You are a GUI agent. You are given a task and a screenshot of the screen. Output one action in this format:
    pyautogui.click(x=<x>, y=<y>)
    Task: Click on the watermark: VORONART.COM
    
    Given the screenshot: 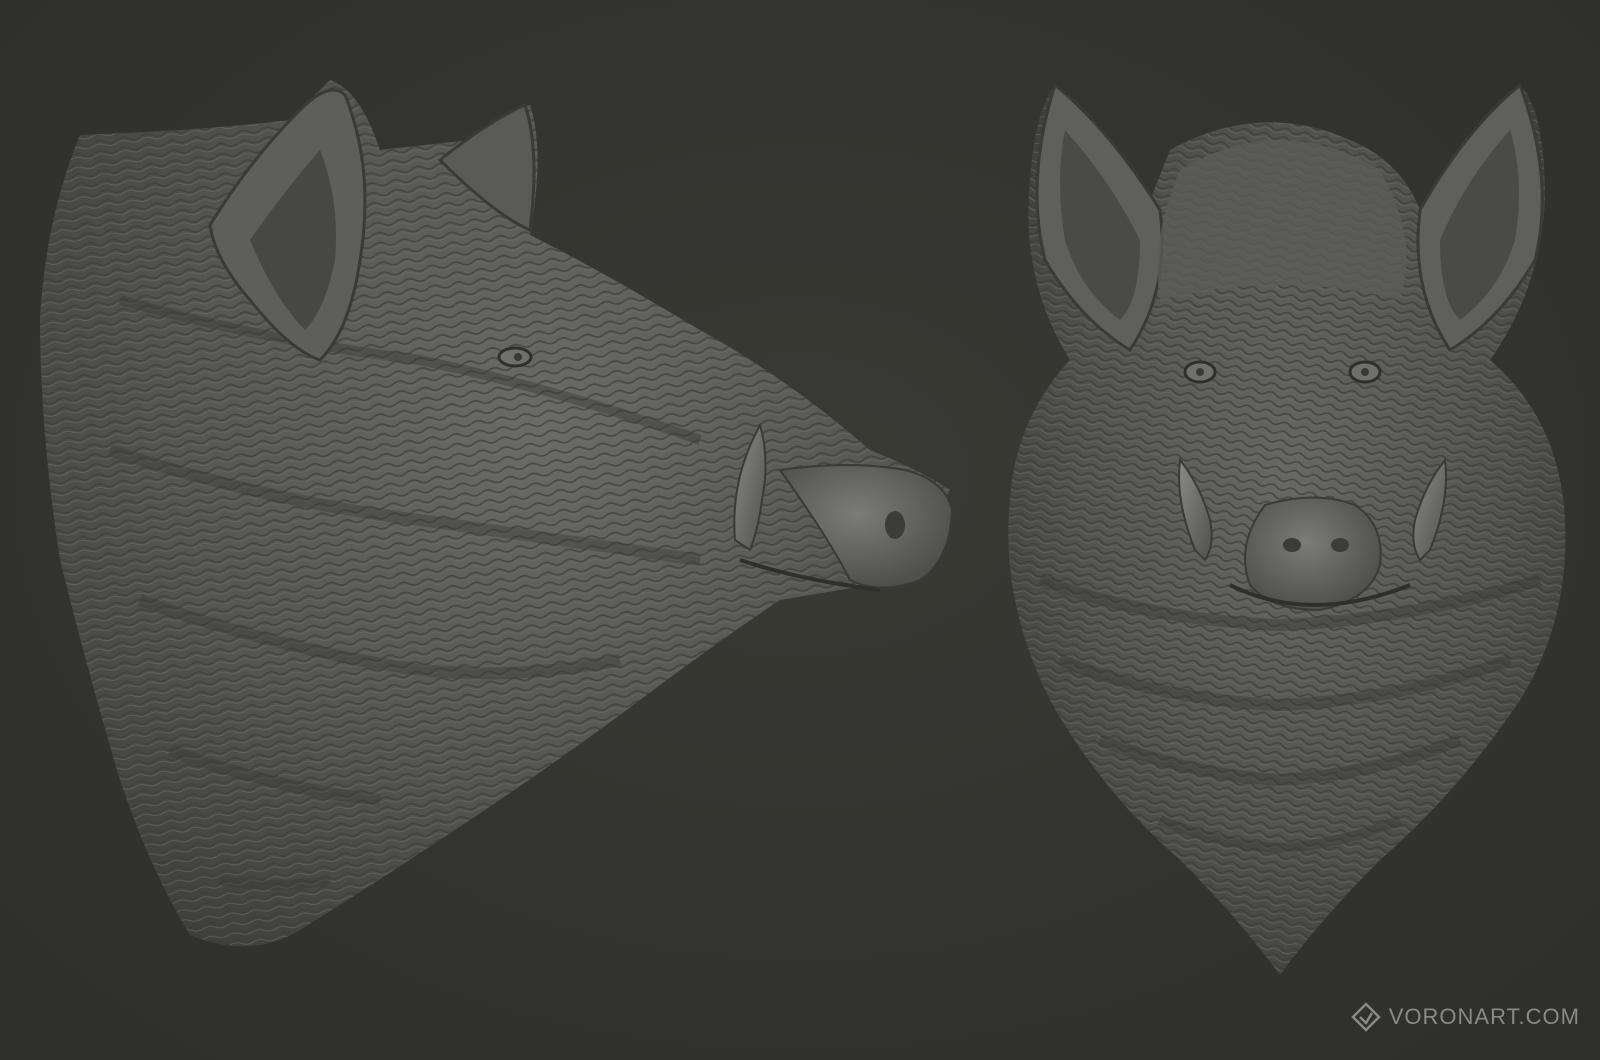 What is the action you would take?
    pyautogui.click(x=1465, y=1017)
    